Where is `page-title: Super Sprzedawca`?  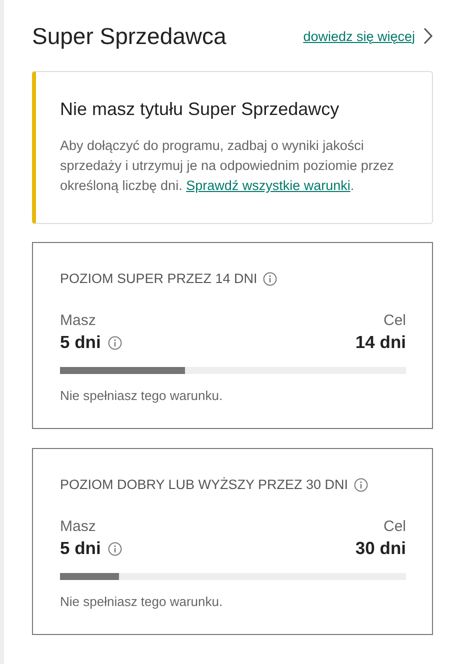 page-title: Super Sprzedawca is located at coordinates (129, 36).